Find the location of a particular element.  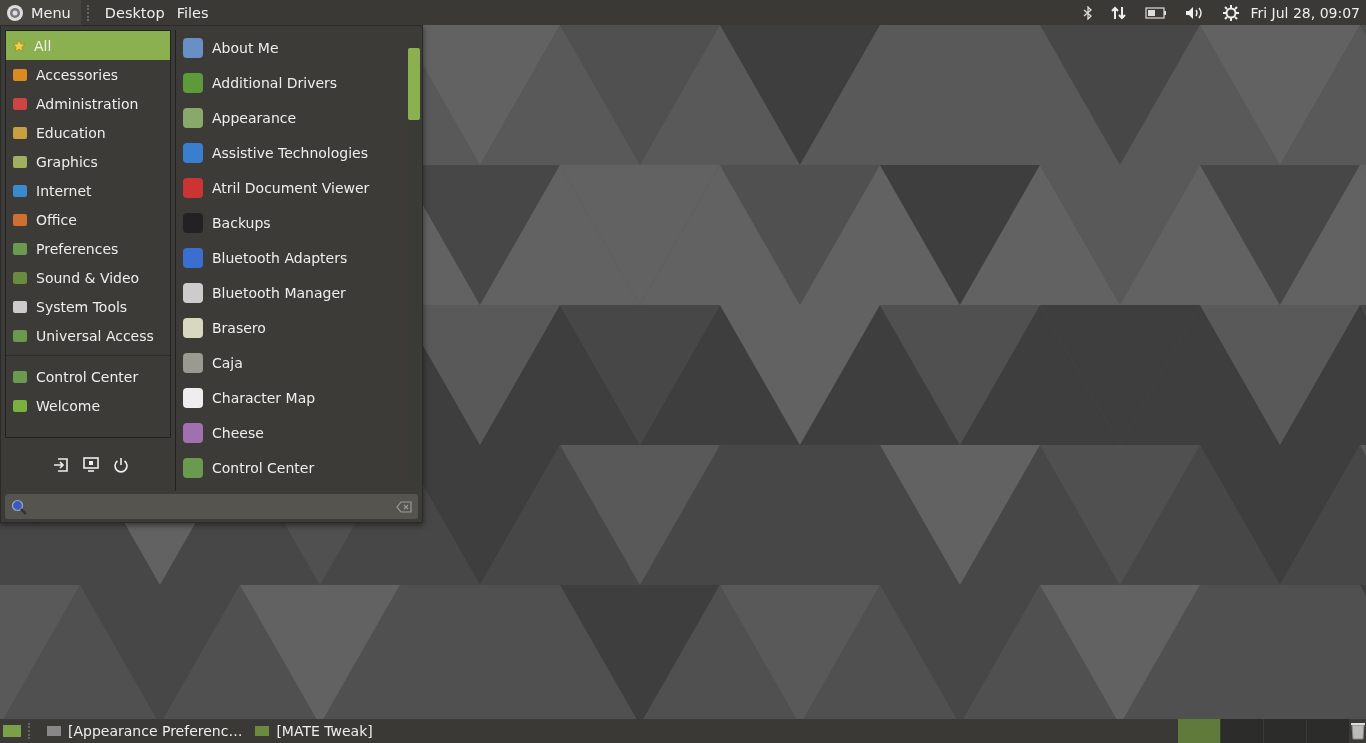

category-item: Internet is located at coordinates (88, 190).